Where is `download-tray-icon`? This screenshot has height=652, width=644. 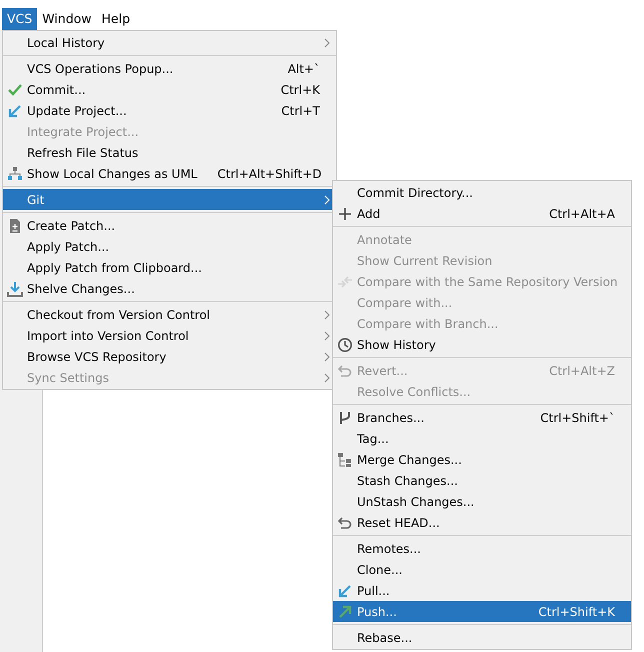
download-tray-icon is located at coordinates (15, 288).